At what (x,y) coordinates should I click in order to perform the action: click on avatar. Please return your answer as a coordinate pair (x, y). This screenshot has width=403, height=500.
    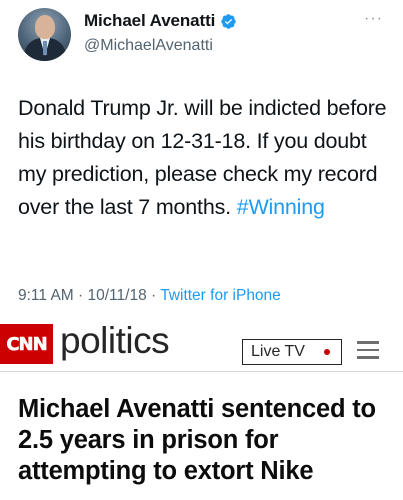
    Looking at the image, I should click on (44, 34).